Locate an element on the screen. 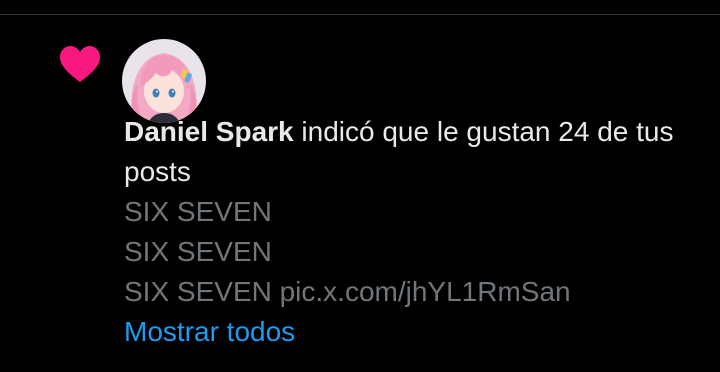  show-all-link: Mostrar todos is located at coordinates (414, 332).